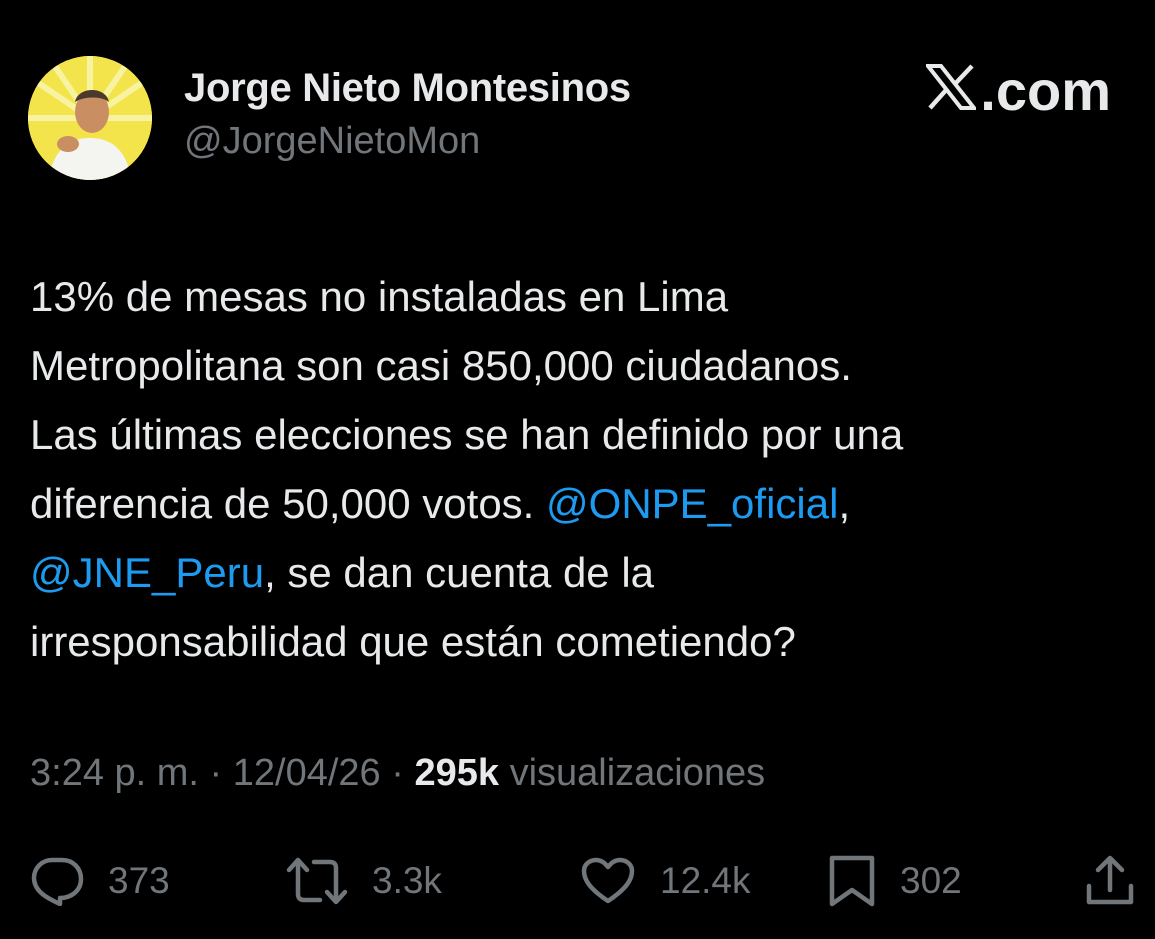  I want to click on x-logo-icon, so click(952, 90).